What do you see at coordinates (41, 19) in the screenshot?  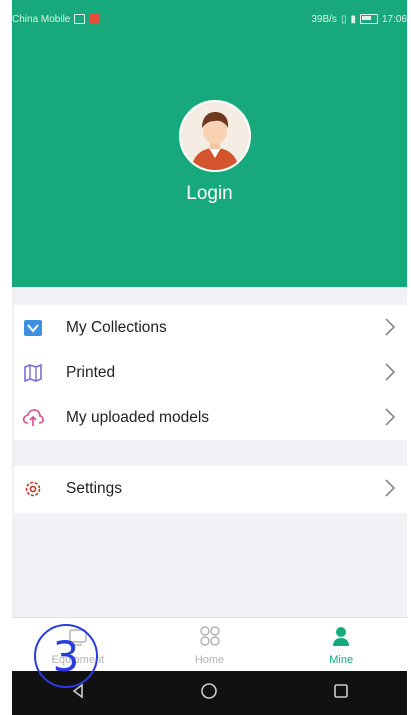 I see `carrier-label: China Mobile` at bounding box center [41, 19].